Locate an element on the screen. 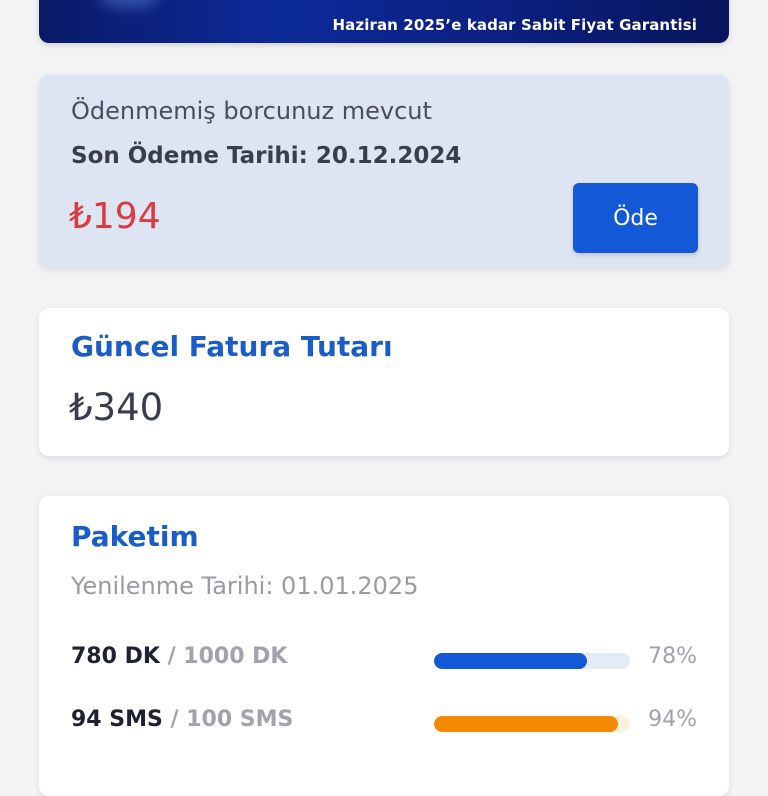 The image size is (768, 796). usage-row-sms: 94 SMS / 100 SMS 94% is located at coordinates (384, 722).